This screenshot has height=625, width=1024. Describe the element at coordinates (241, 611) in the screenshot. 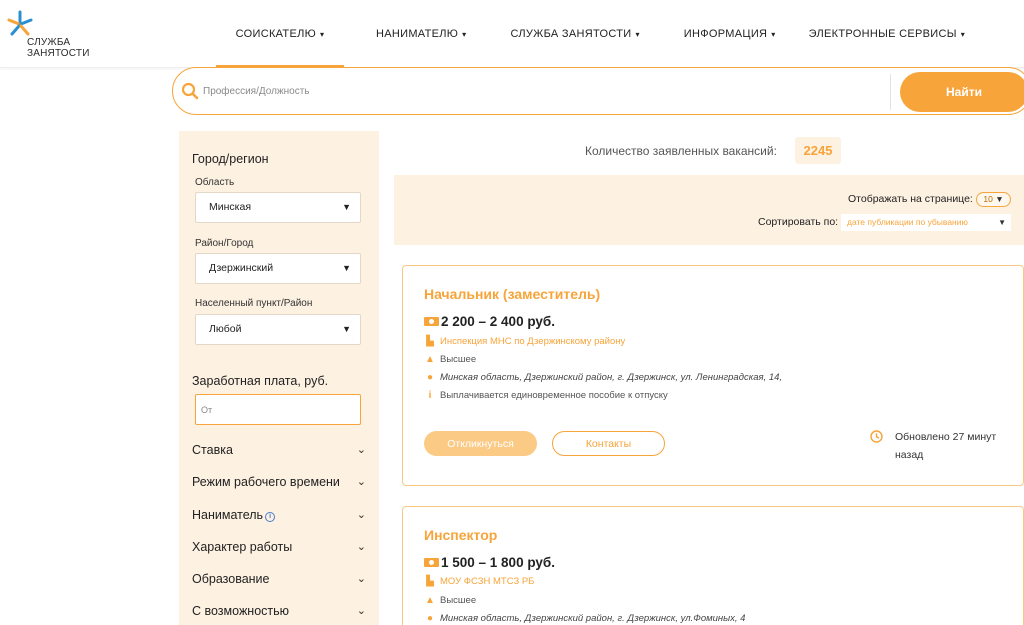

I see `filter-possibility-label: С возможностью` at that location.